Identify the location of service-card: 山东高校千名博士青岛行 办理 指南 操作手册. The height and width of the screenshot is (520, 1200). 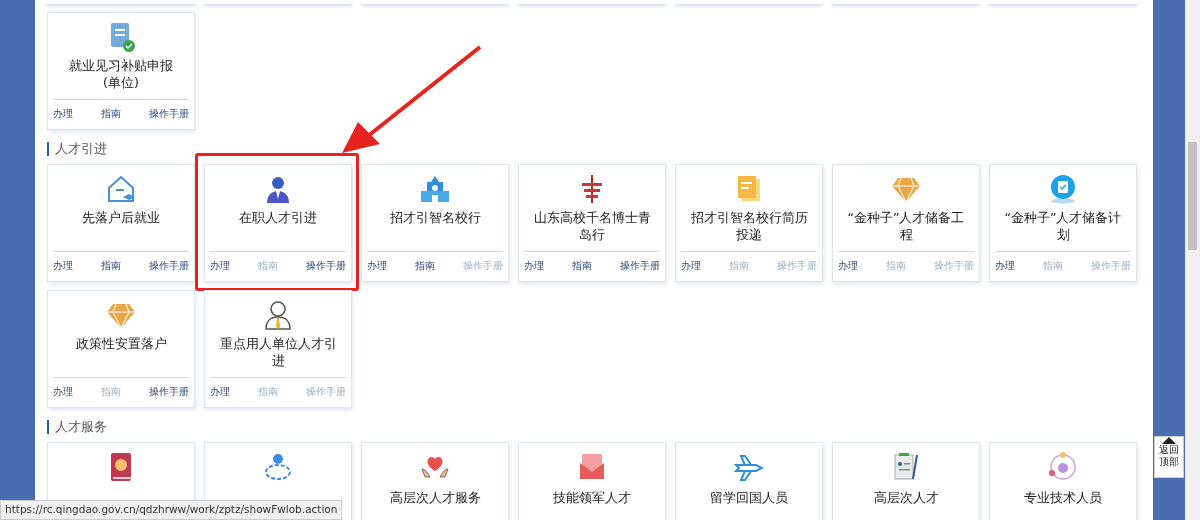
(592, 223).